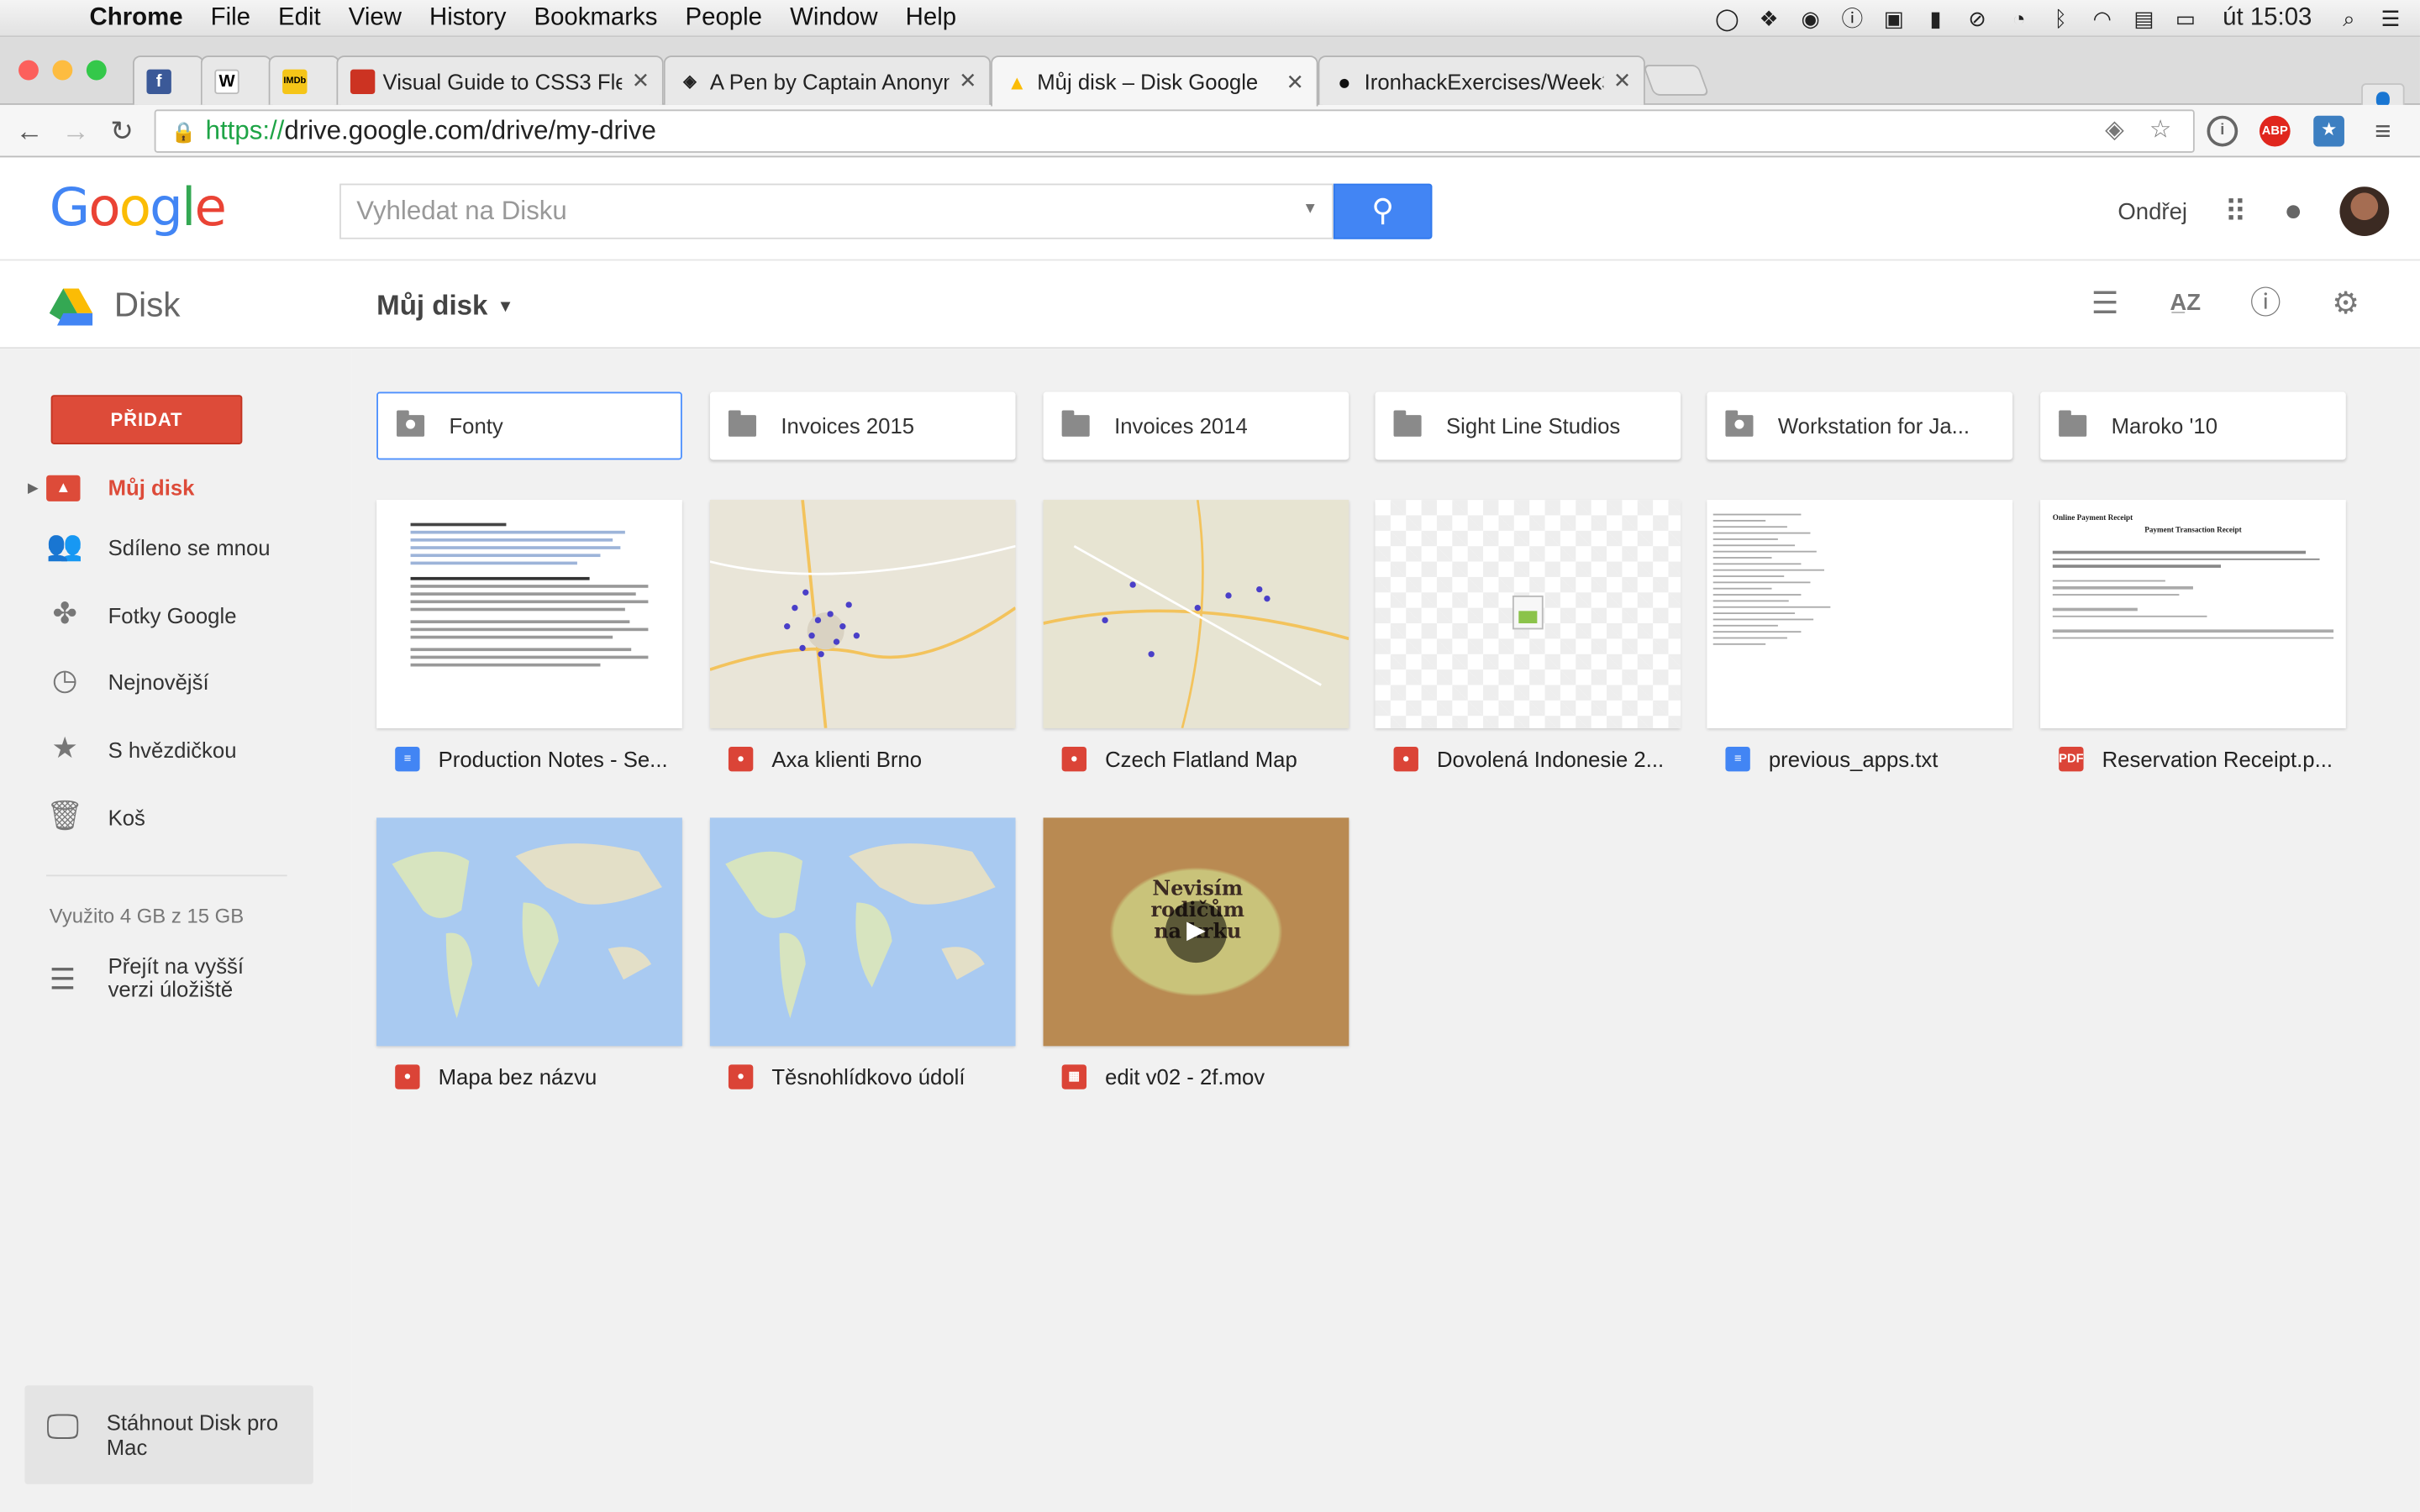  What do you see at coordinates (34, 487) in the screenshot?
I see `expand-arrow-icon: ▶` at bounding box center [34, 487].